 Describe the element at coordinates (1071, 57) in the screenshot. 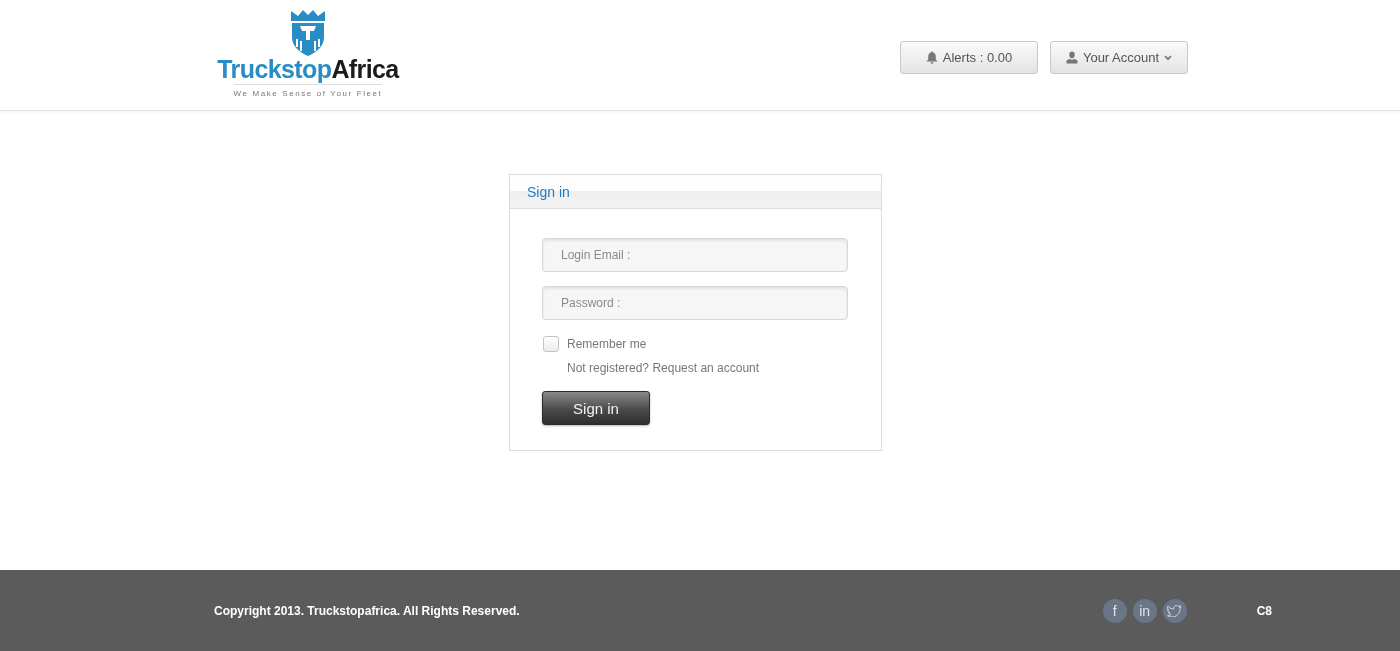

I see `user-icon` at that location.